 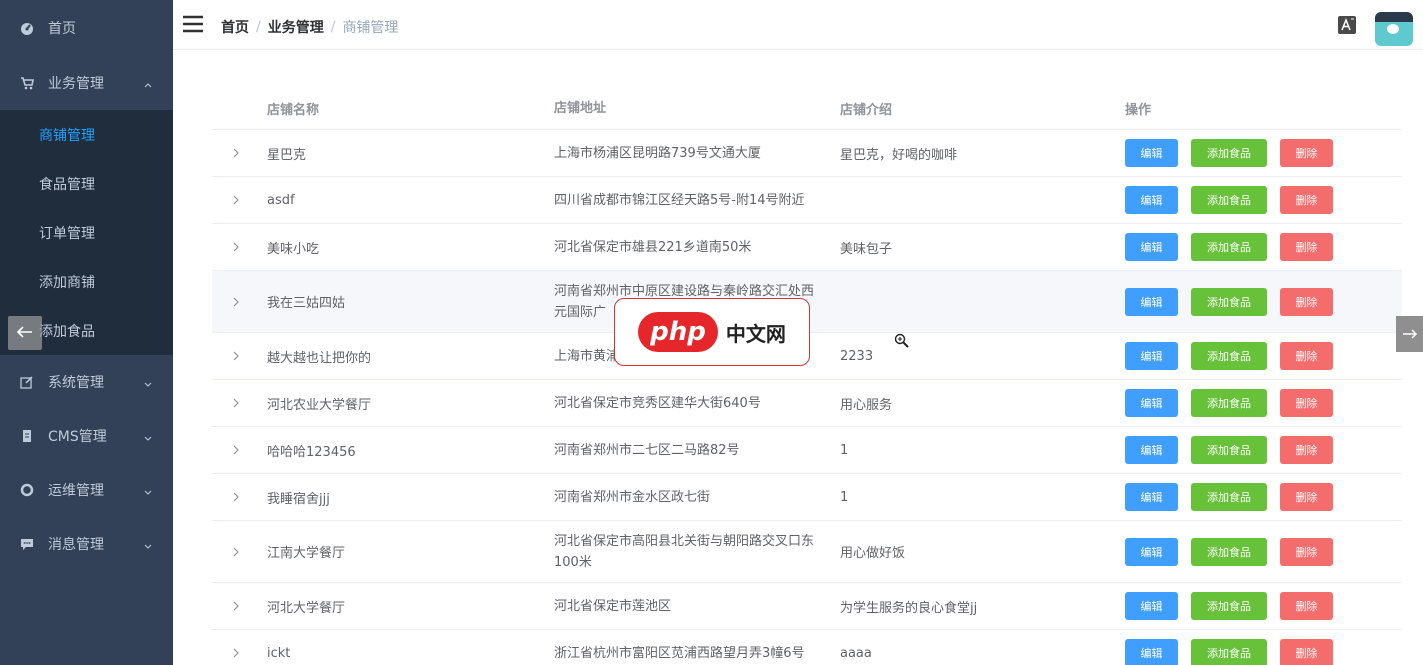 What do you see at coordinates (86, 134) in the screenshot?
I see `sidebar-item-shop-manage: 商铺管理` at bounding box center [86, 134].